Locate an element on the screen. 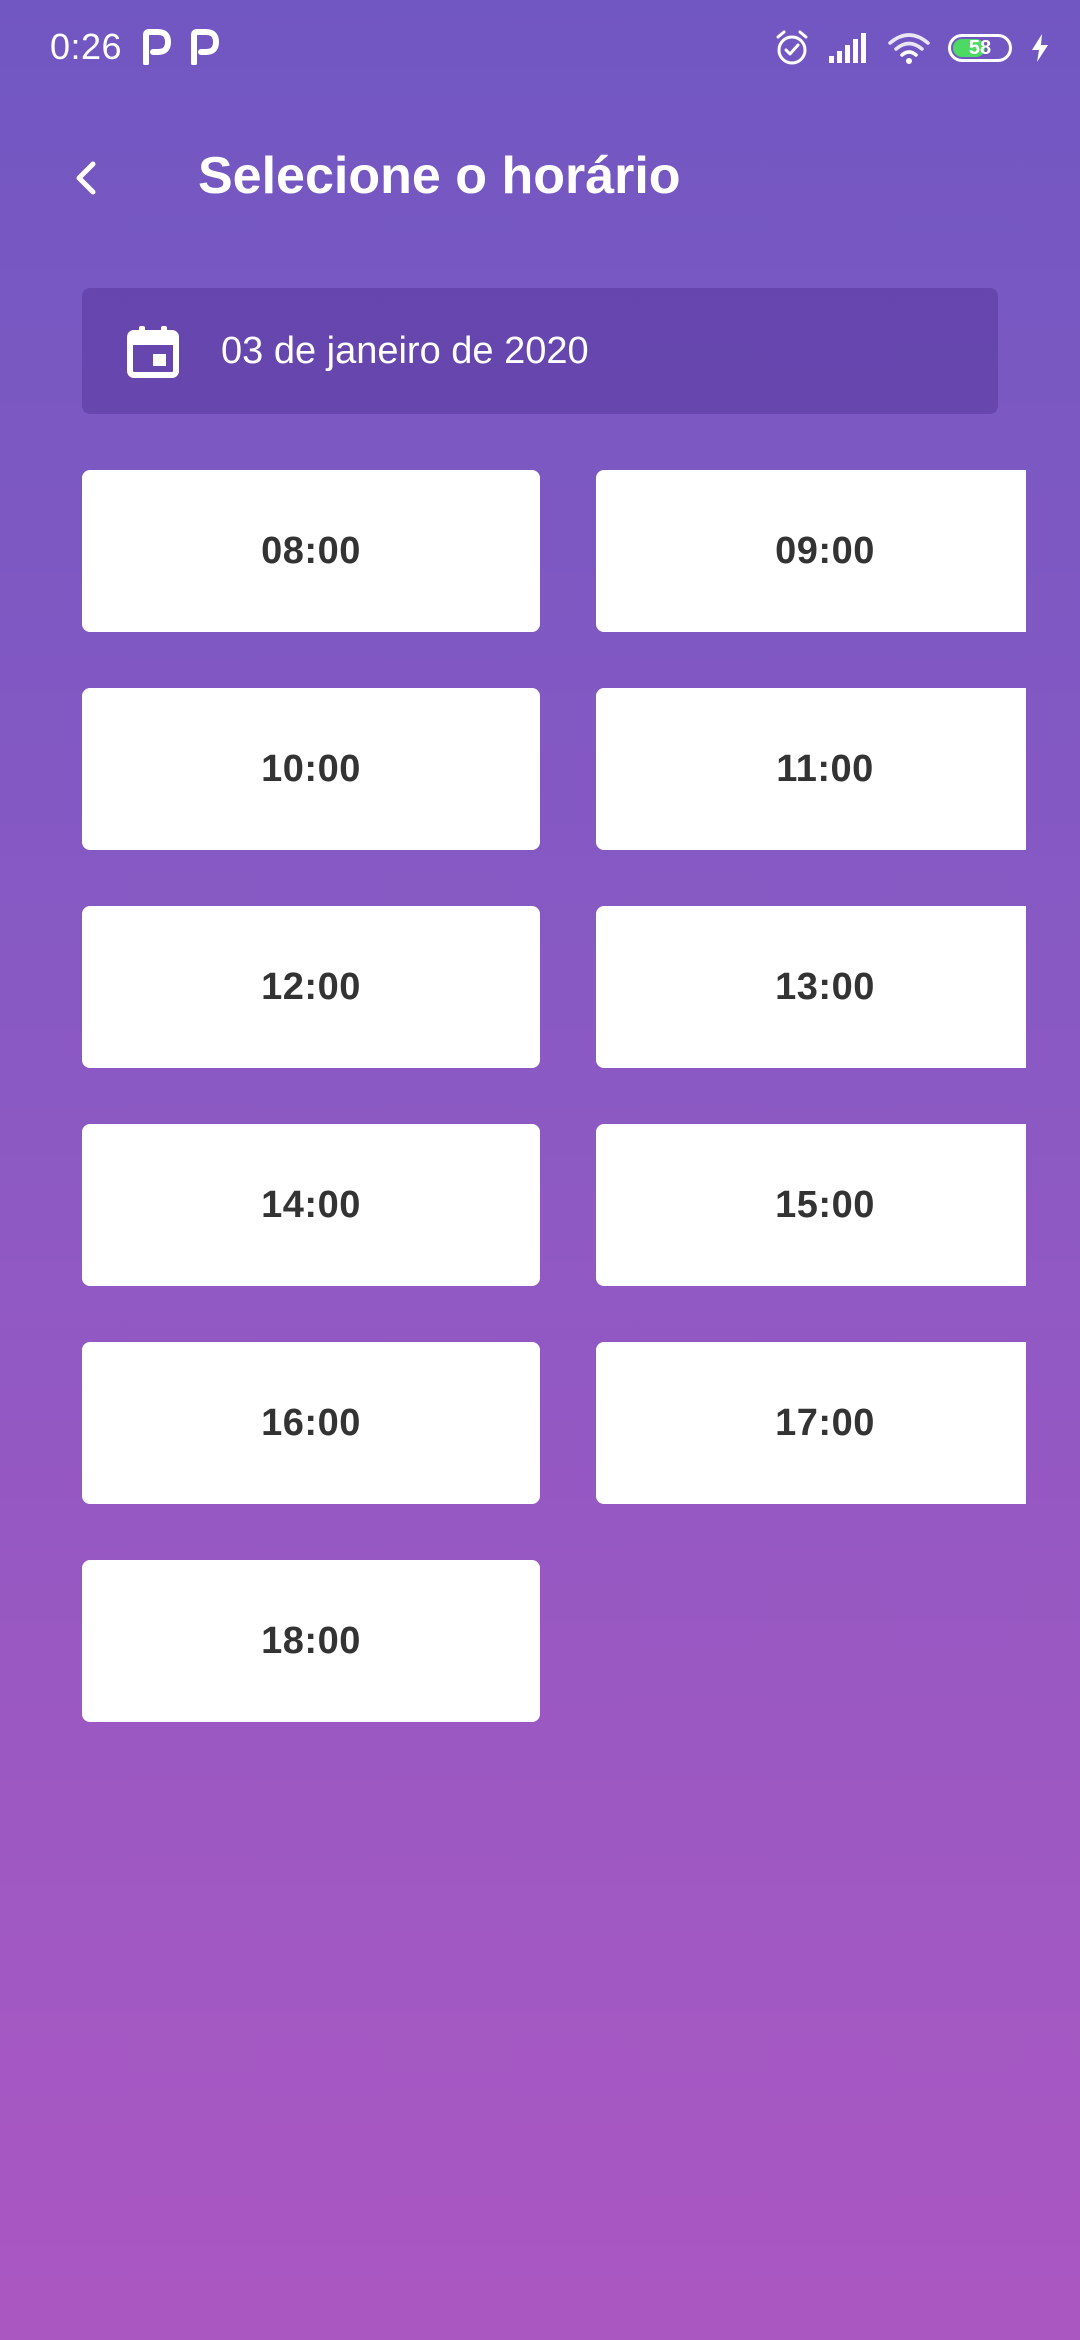 Image resolution: width=1080 pixels, height=2340 pixels. time-slot-label: 14:00 is located at coordinates (311, 1204).